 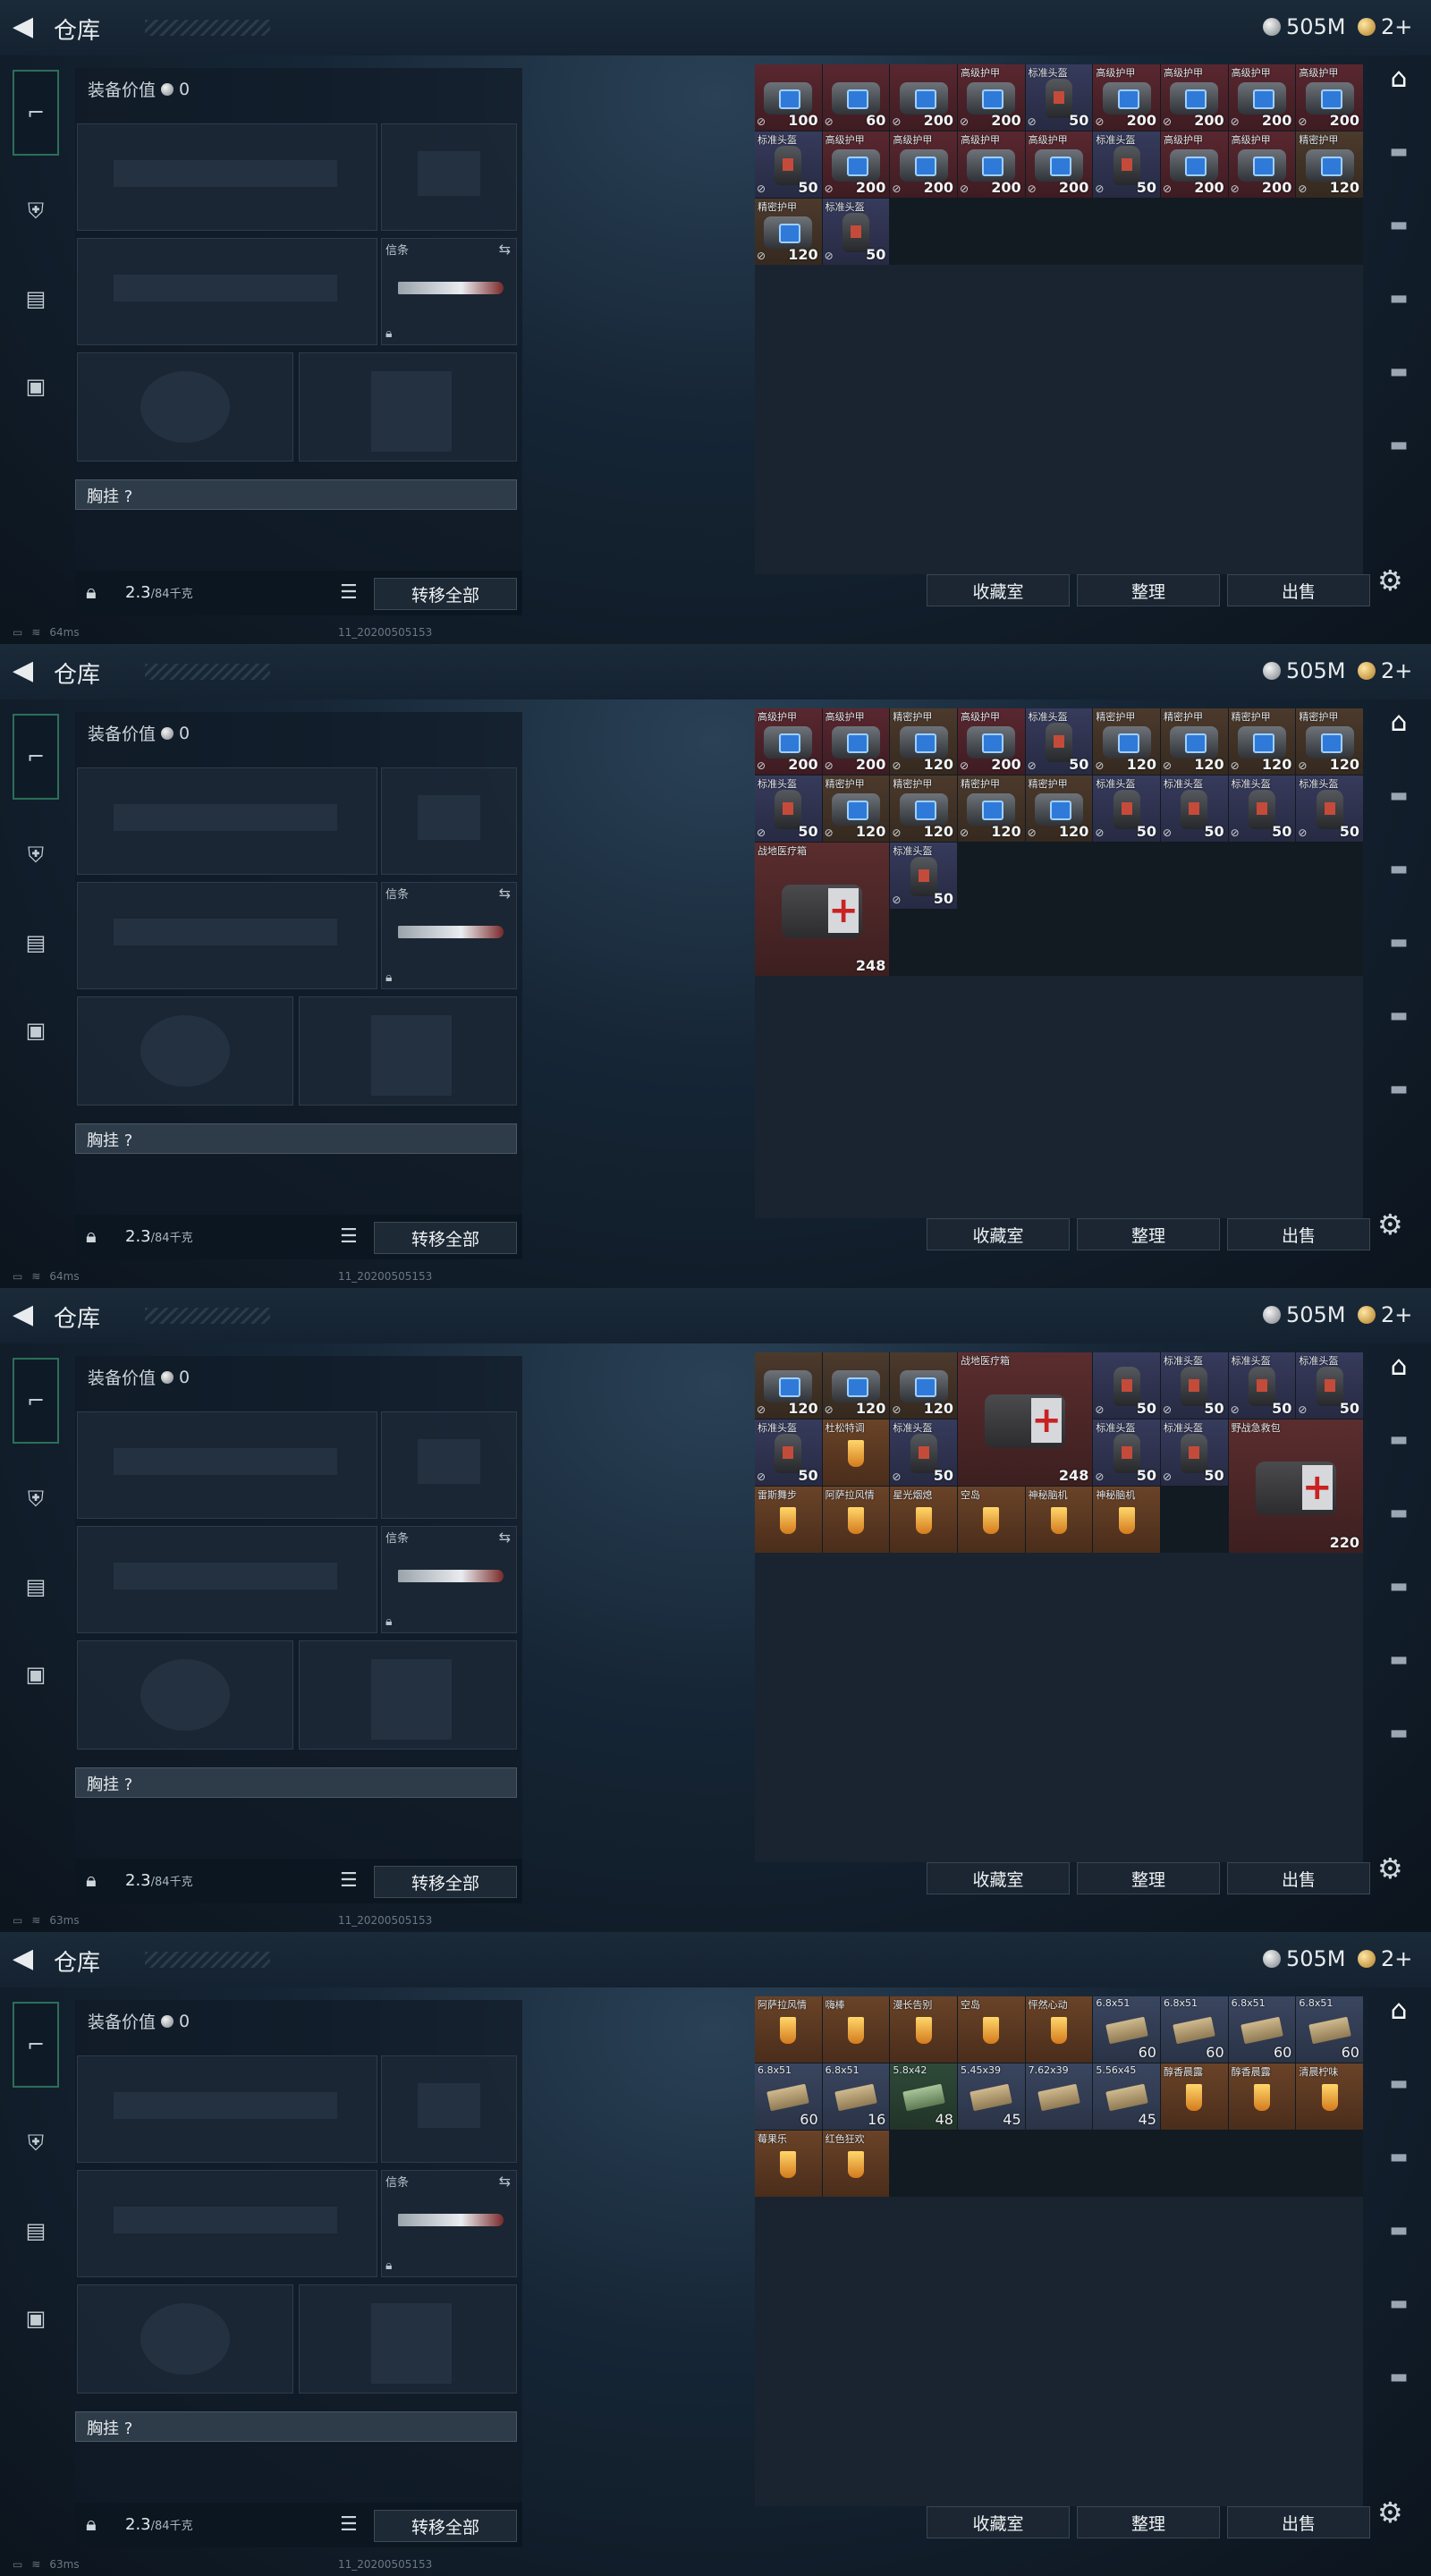 I want to click on tab-vest: ▤, so click(x=36, y=2231).